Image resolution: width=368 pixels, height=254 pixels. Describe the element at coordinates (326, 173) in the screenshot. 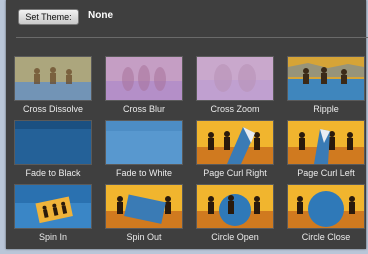

I see `transition-label: Page Curl Left` at that location.